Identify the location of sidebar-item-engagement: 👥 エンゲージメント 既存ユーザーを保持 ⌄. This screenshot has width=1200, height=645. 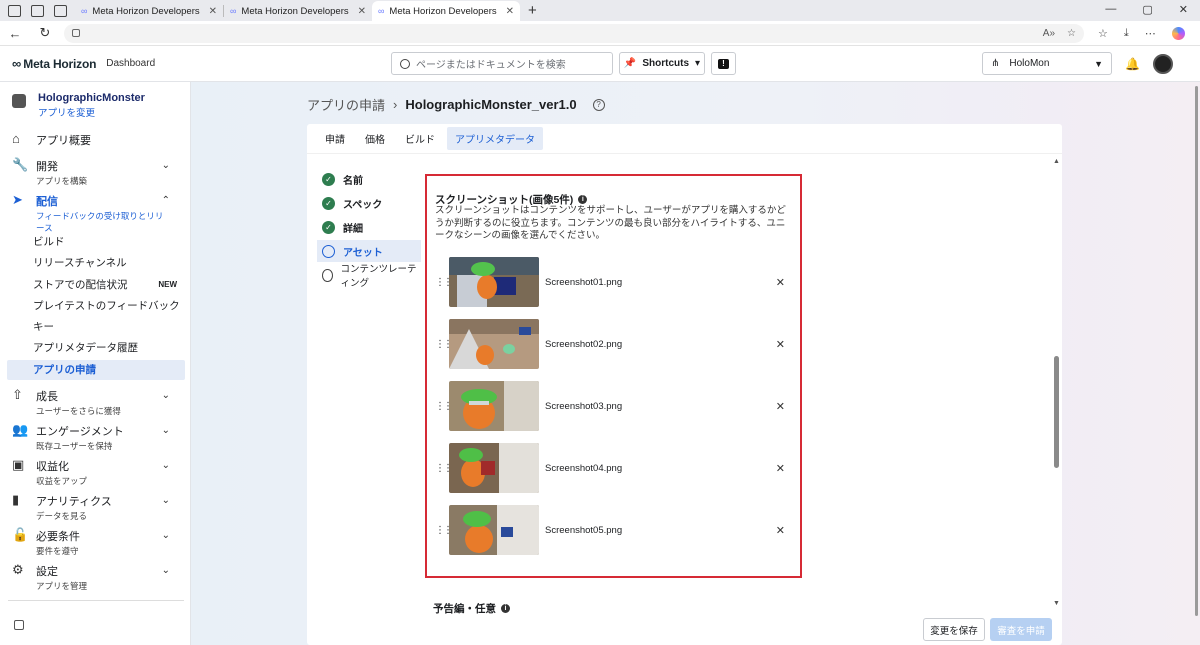
(95, 437).